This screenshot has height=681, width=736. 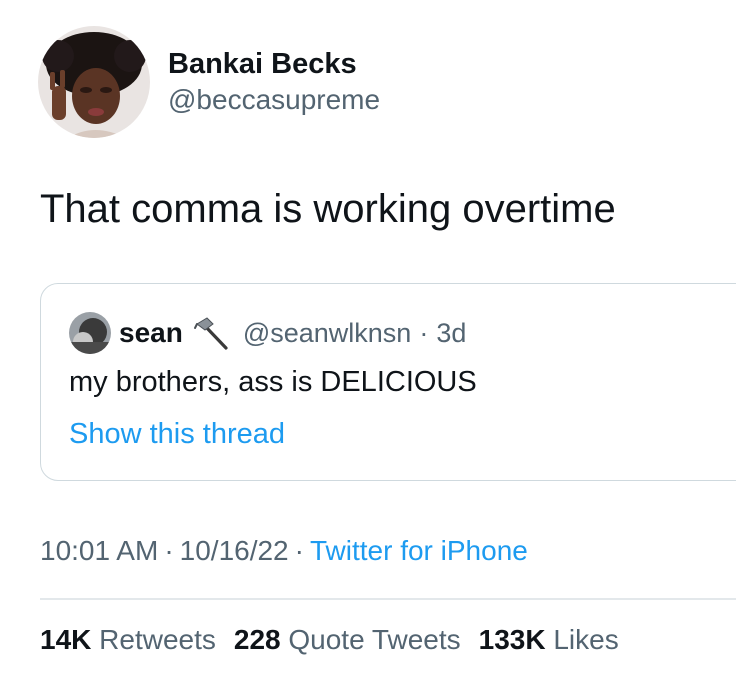 I want to click on tweet-source-link: Twitter for iPhone, so click(x=419, y=550).